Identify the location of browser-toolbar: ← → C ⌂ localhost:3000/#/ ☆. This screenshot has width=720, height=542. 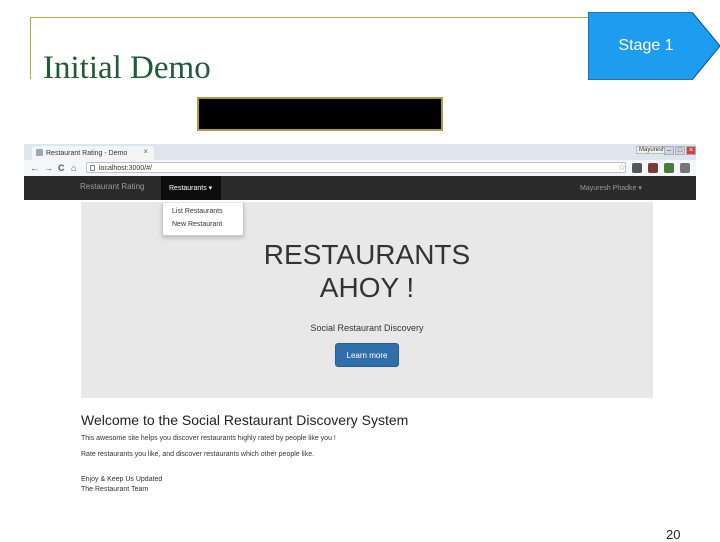
(360, 168).